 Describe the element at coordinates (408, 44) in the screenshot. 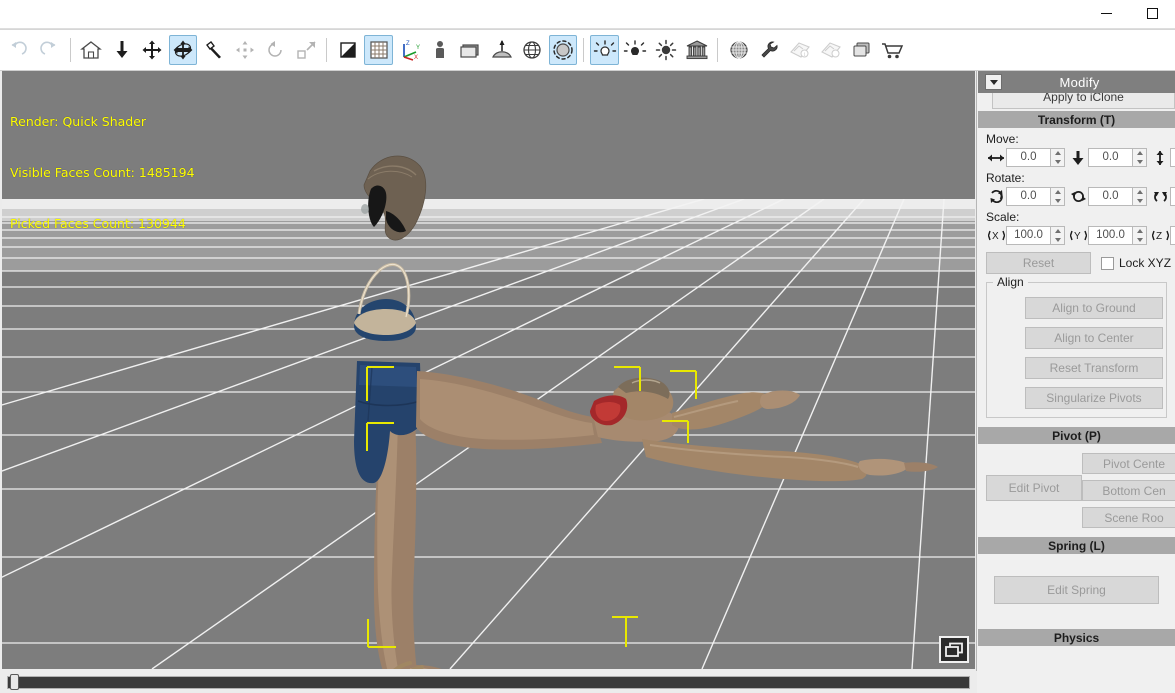

I see `svg-text: Z` at that location.